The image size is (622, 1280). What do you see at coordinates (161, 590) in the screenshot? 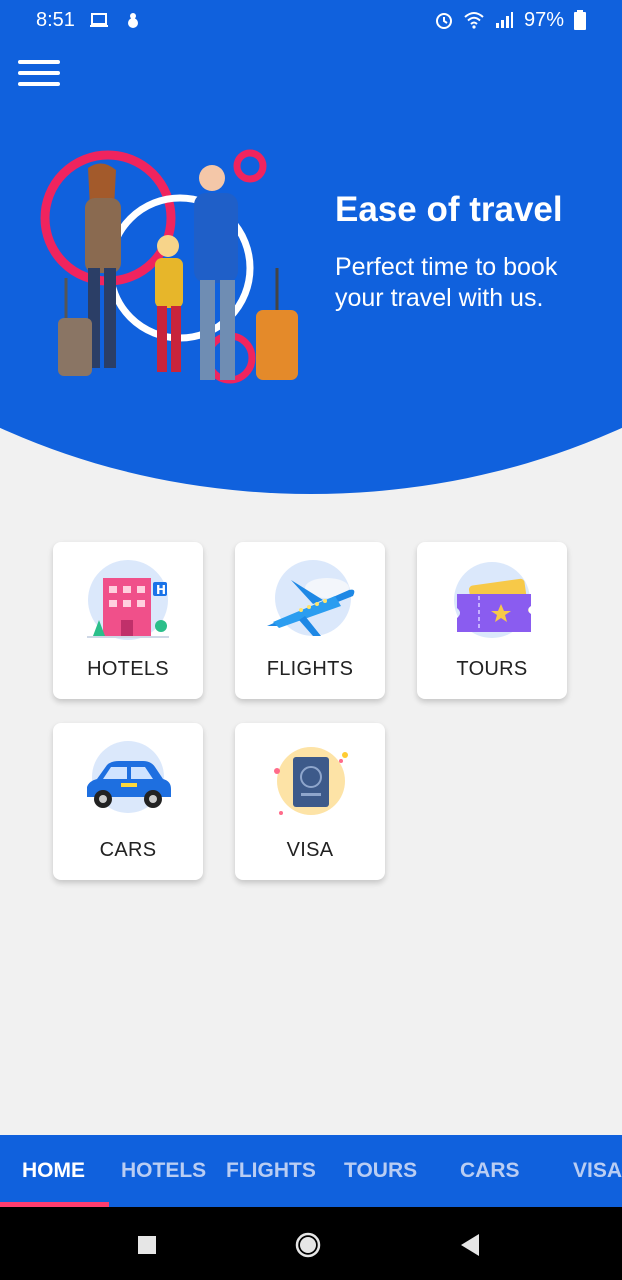
I see `svg-text: H` at bounding box center [161, 590].